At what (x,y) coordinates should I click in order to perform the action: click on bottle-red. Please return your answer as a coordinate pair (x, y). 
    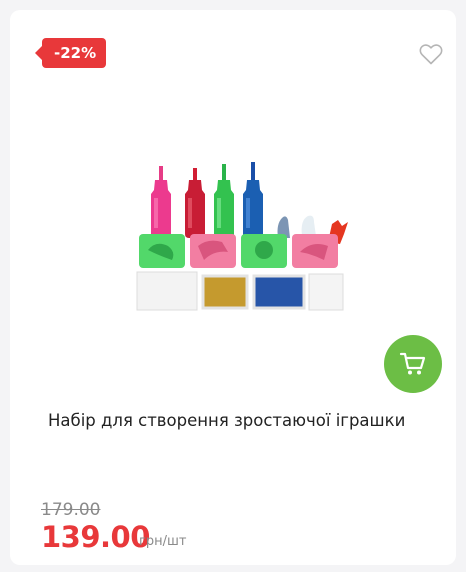
    Looking at the image, I should click on (195, 203).